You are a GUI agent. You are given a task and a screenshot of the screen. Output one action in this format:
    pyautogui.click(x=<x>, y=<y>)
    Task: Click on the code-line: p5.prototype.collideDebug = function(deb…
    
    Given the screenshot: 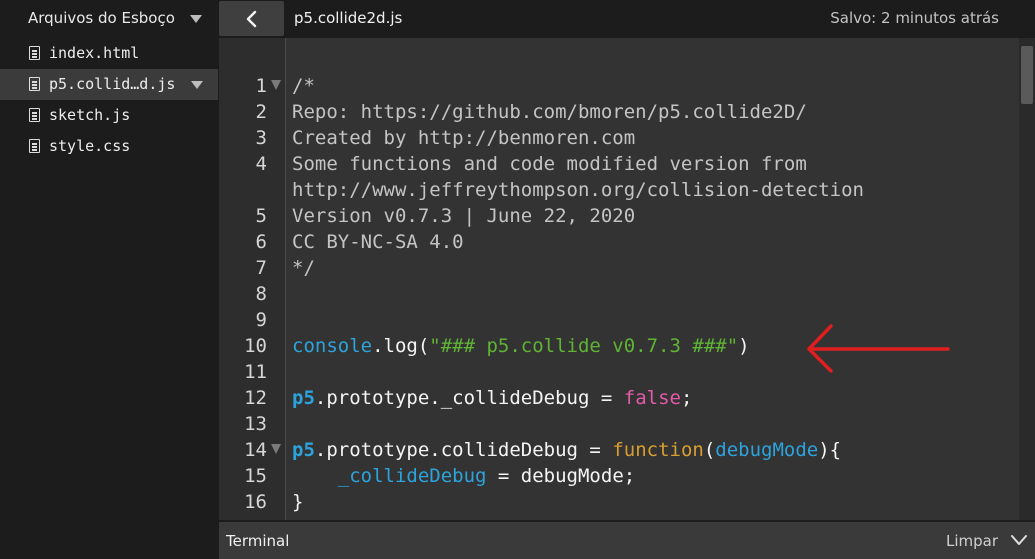 What is the action you would take?
    pyautogui.click(x=566, y=450)
    